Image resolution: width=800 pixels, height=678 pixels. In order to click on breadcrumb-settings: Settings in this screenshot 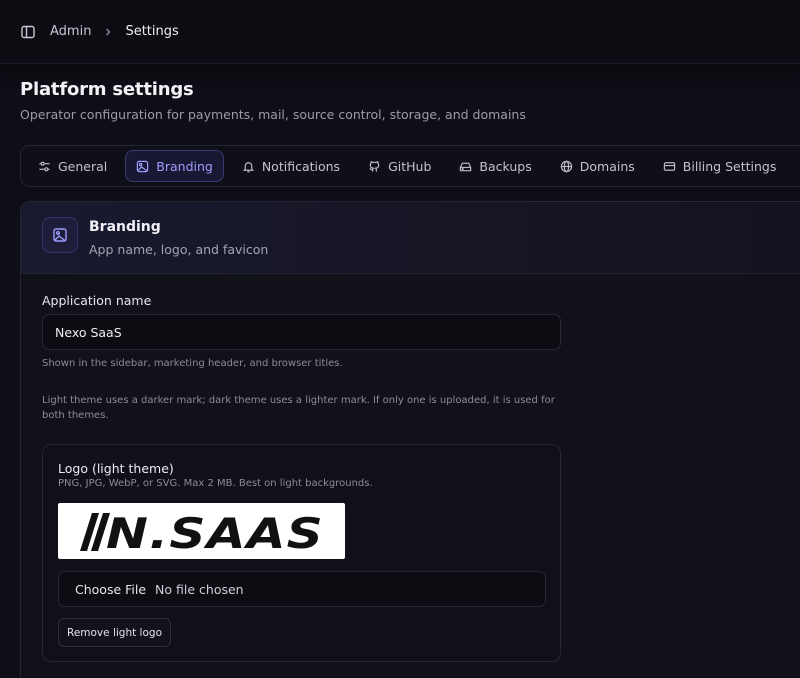, I will do `click(152, 31)`.